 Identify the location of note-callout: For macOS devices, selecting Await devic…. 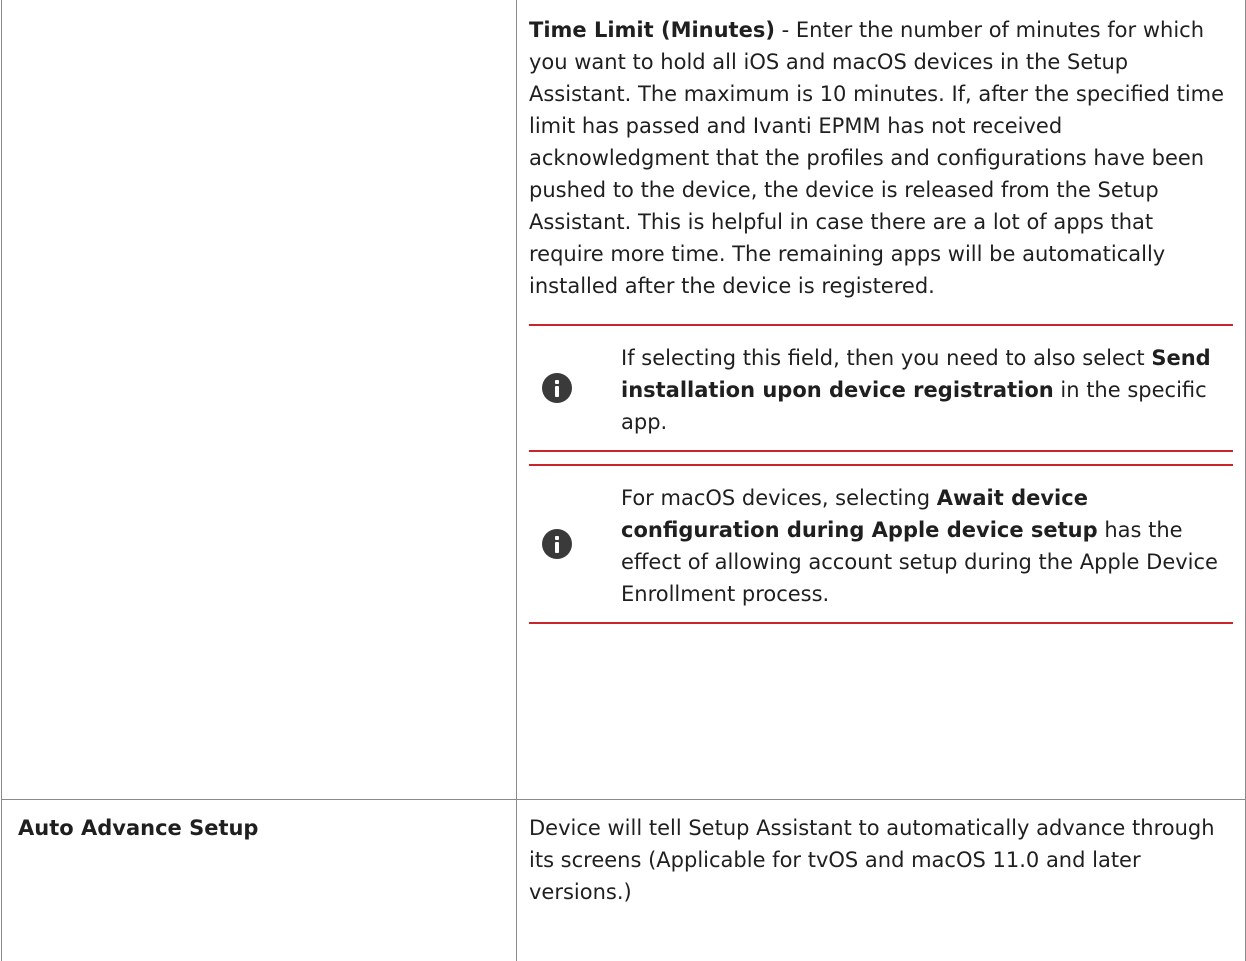
(881, 544).